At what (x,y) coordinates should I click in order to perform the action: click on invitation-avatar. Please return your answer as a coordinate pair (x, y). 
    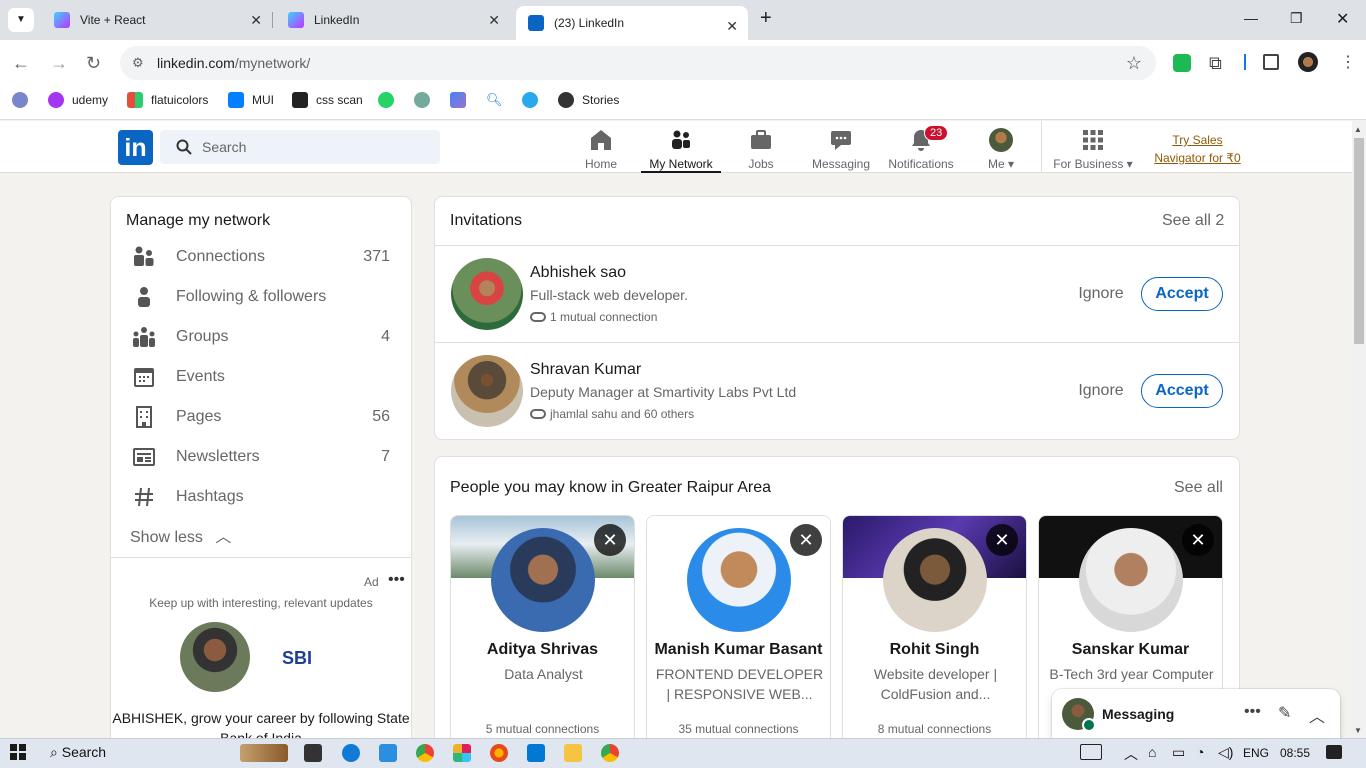
    Looking at the image, I should click on (487, 391).